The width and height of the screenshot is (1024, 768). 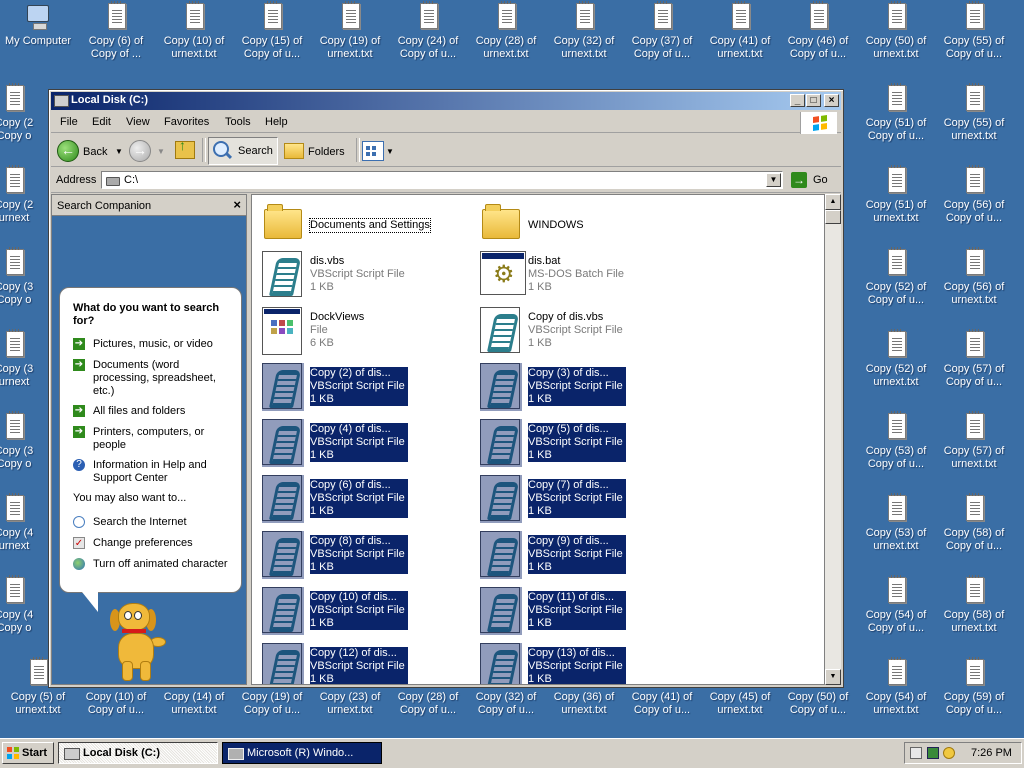 I want to click on menu-help: Help, so click(x=276, y=122).